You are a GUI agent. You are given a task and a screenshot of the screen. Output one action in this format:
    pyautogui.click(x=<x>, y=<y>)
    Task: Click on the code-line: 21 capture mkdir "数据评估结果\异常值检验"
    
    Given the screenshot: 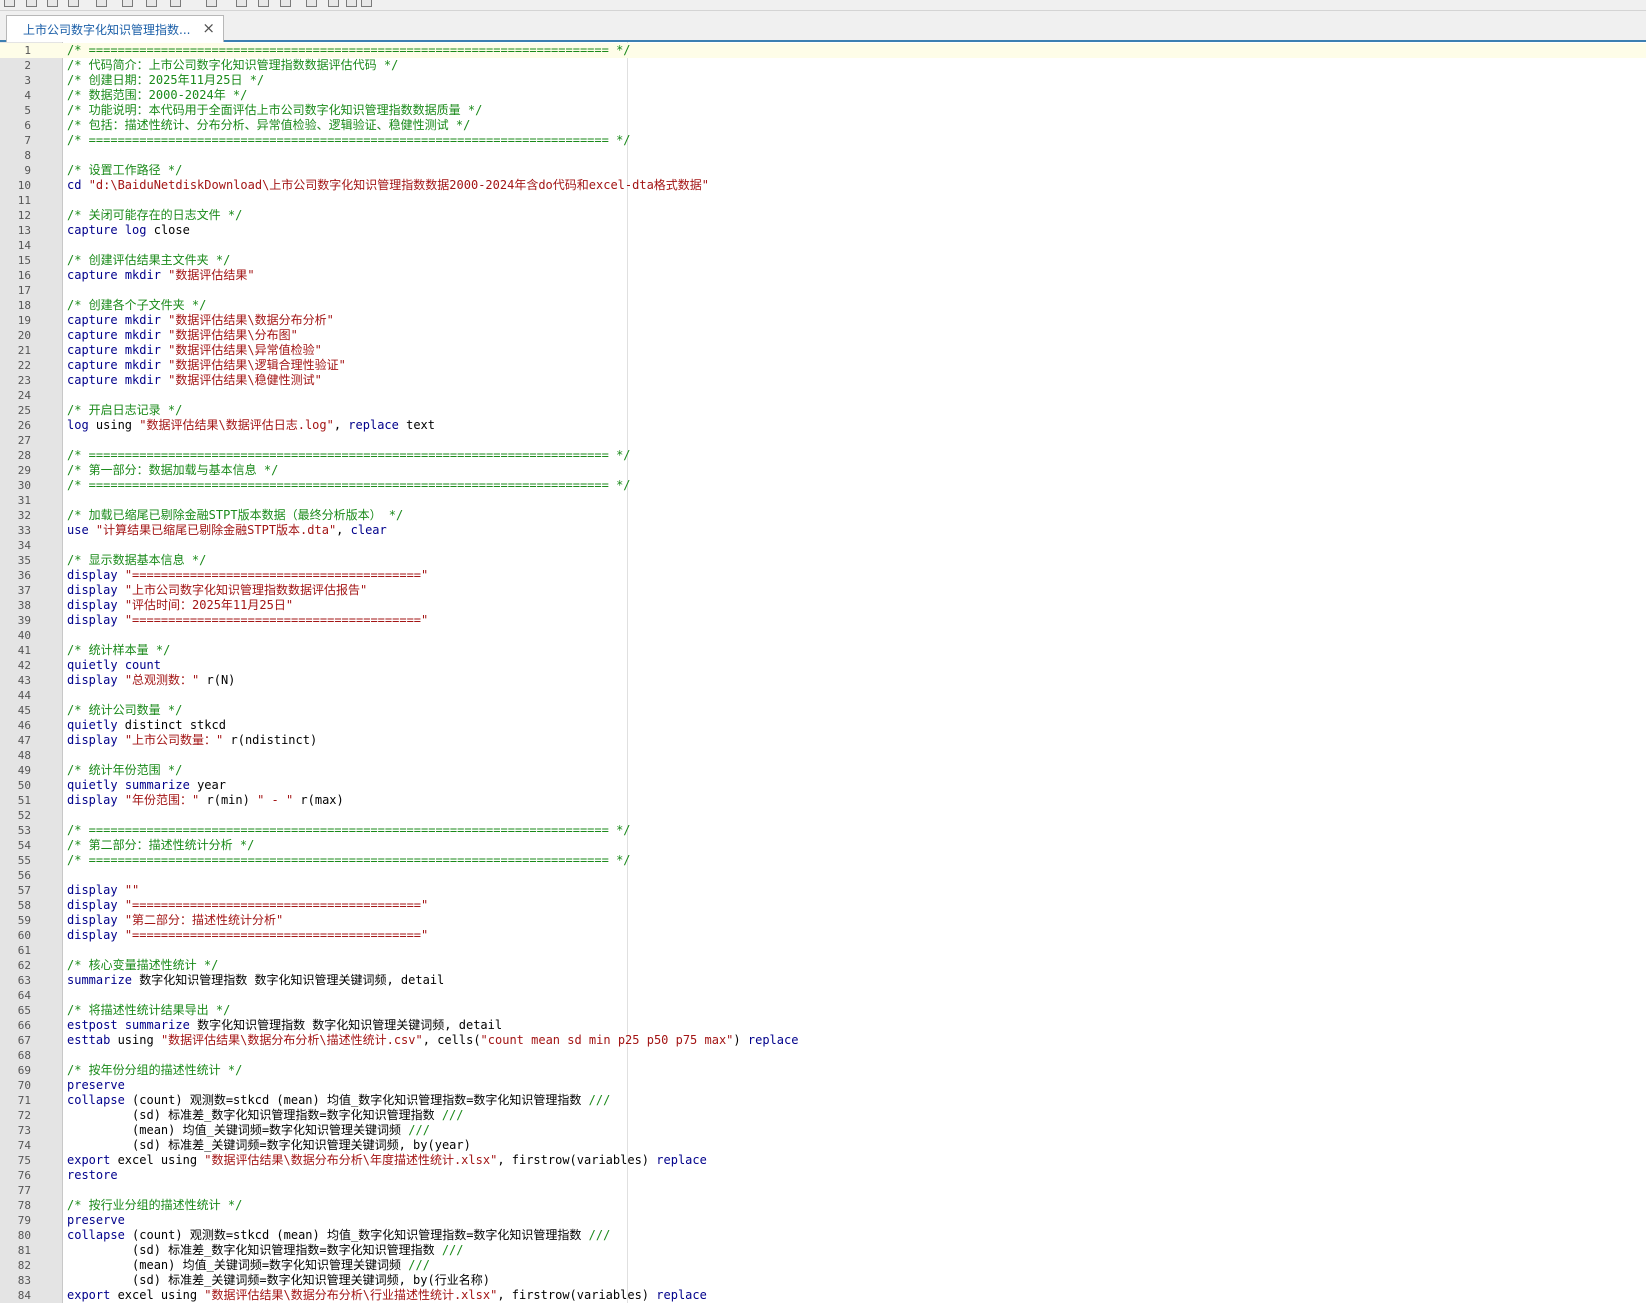 What is the action you would take?
    pyautogui.click(x=823, y=350)
    